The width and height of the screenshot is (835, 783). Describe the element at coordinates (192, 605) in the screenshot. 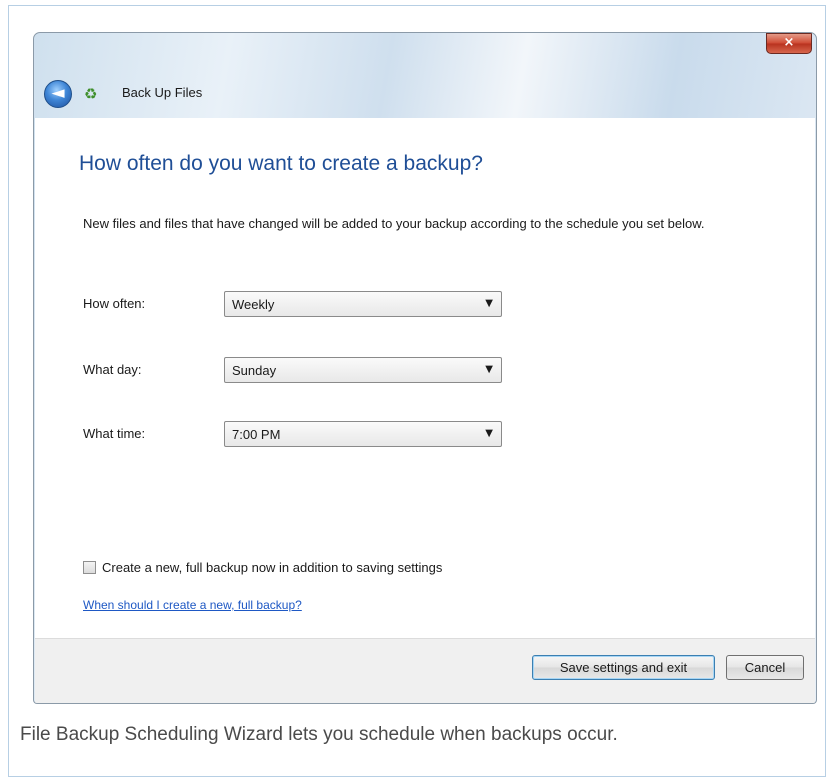

I see `full-backup-help-link: When should I create a new, full backup?` at that location.